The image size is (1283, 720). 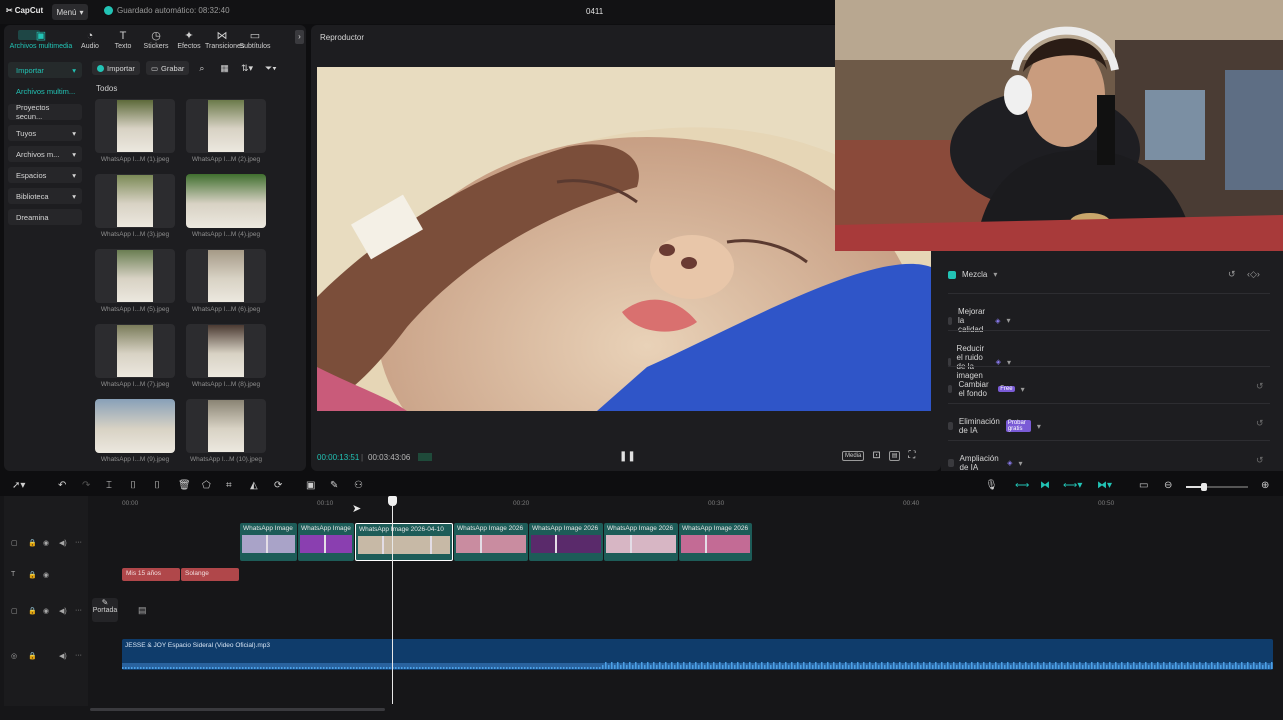 What do you see at coordinates (45, 154) in the screenshot?
I see `sidebar-item: Archivos m... ▾` at bounding box center [45, 154].